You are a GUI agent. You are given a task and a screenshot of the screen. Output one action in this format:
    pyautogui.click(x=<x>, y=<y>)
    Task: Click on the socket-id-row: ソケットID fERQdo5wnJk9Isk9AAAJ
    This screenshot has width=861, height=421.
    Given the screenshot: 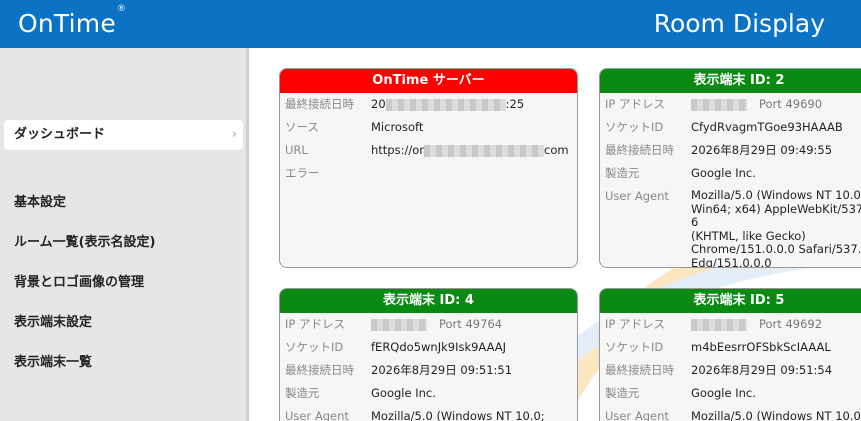 What is the action you would take?
    pyautogui.click(x=431, y=347)
    